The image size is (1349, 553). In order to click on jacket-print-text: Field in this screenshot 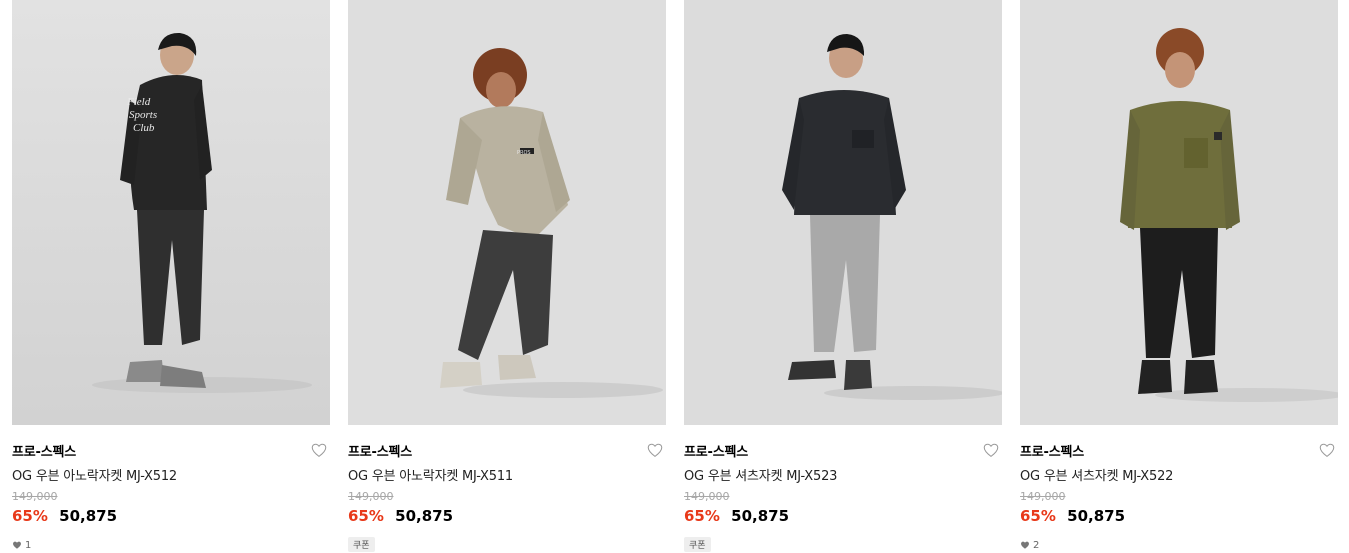, I will do `click(138, 102)`.